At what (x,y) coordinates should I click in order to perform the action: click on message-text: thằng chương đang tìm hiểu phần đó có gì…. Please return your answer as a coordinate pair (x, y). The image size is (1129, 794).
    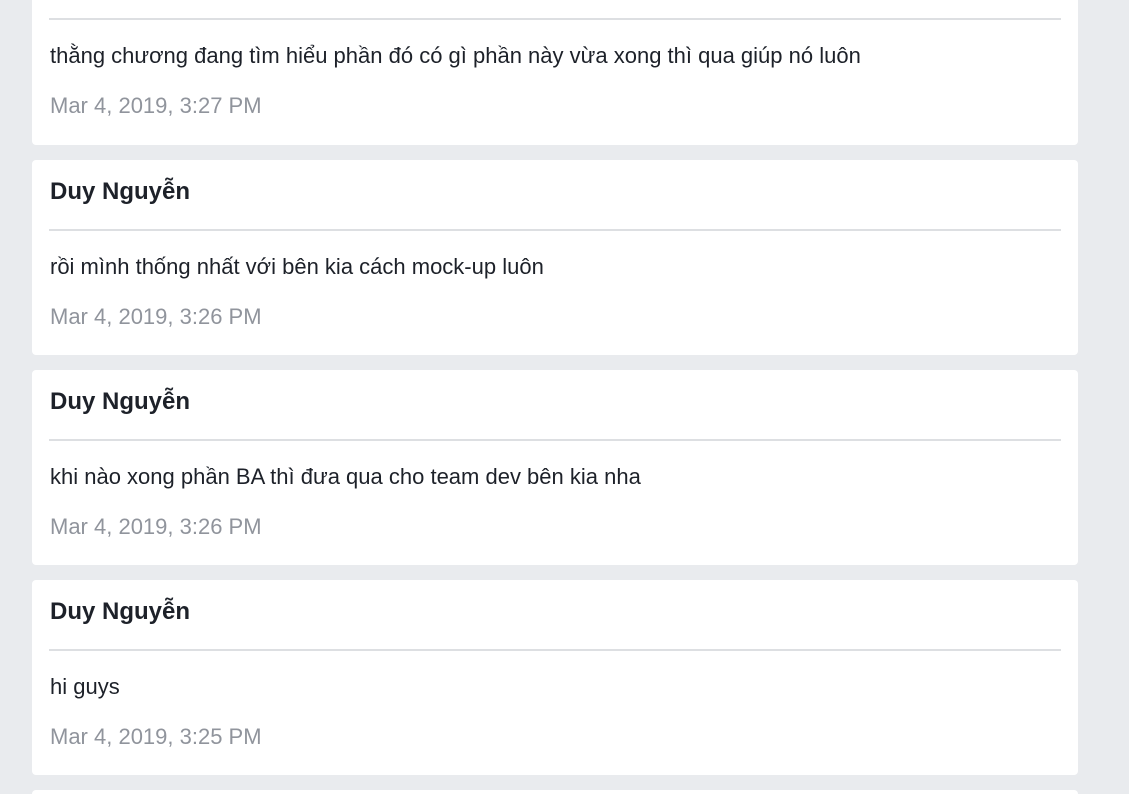
    Looking at the image, I should click on (455, 55).